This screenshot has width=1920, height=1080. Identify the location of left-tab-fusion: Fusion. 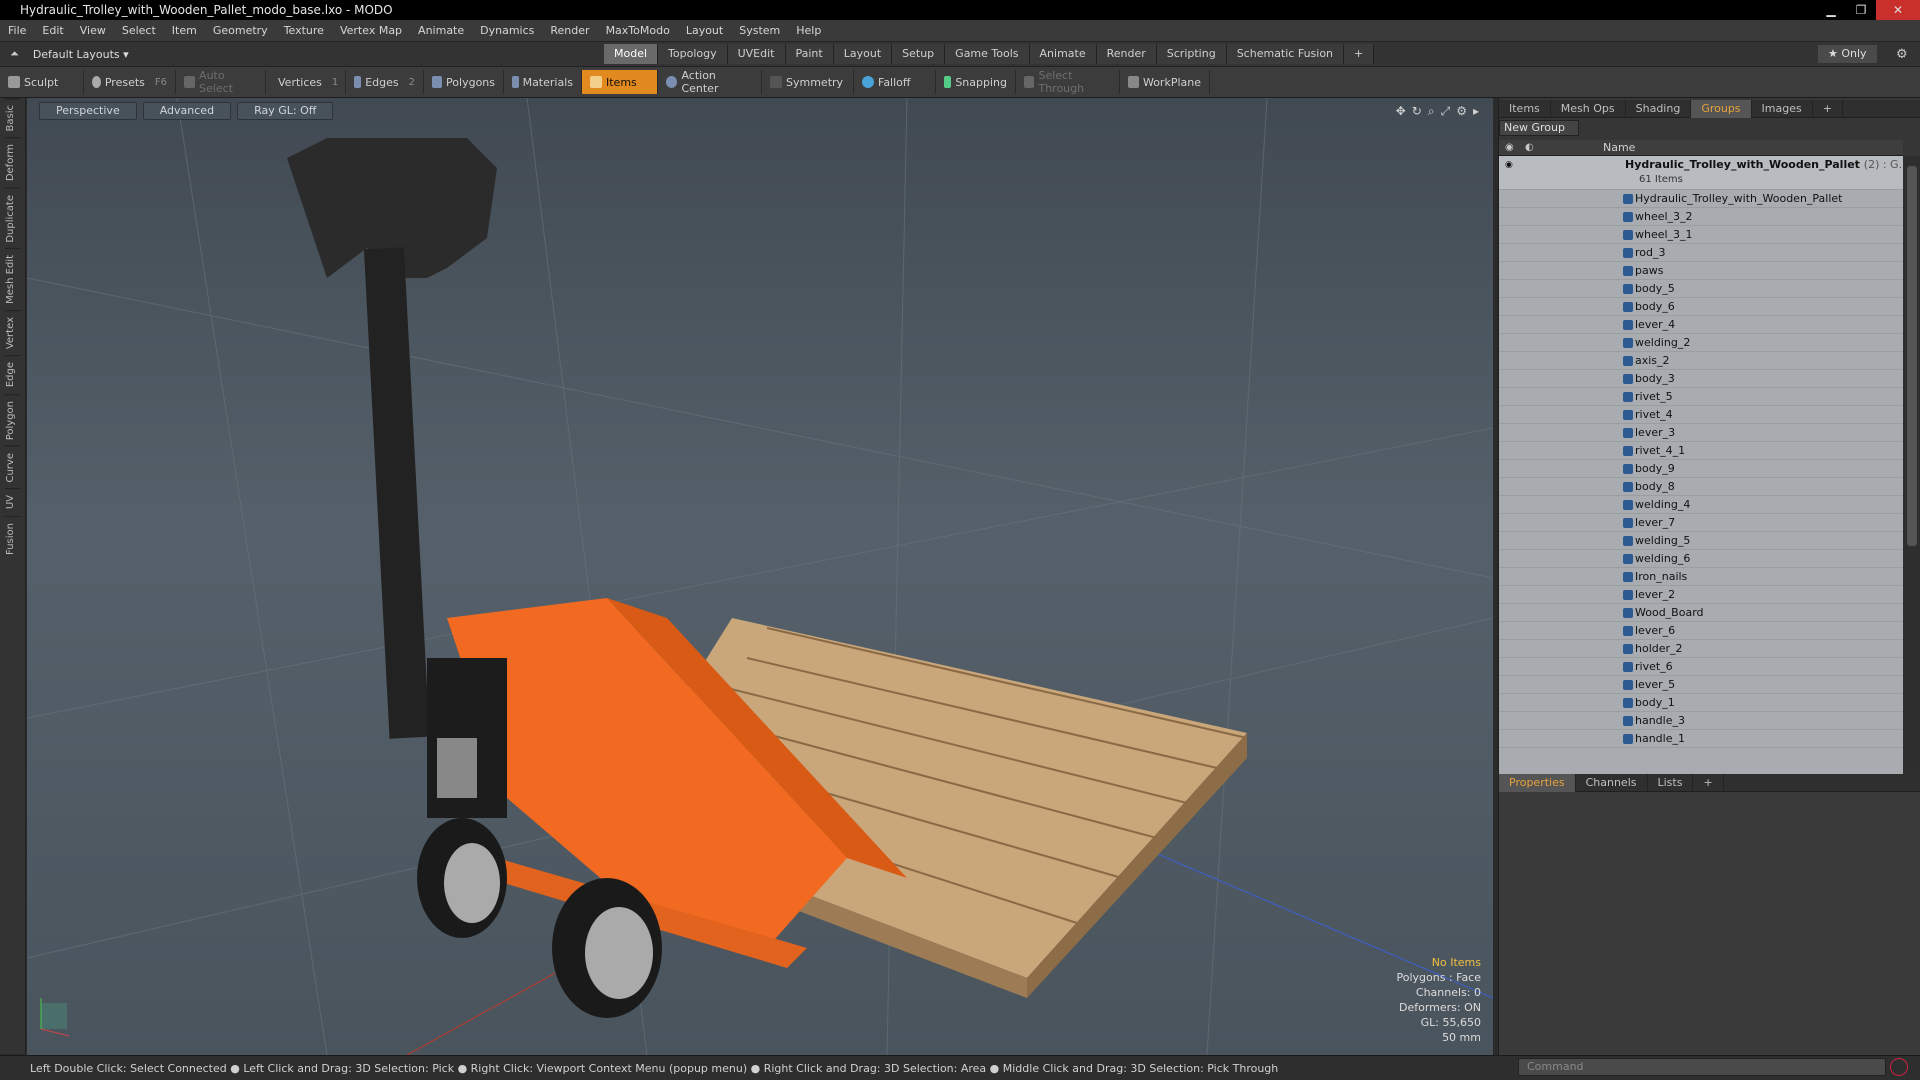
(12, 538).